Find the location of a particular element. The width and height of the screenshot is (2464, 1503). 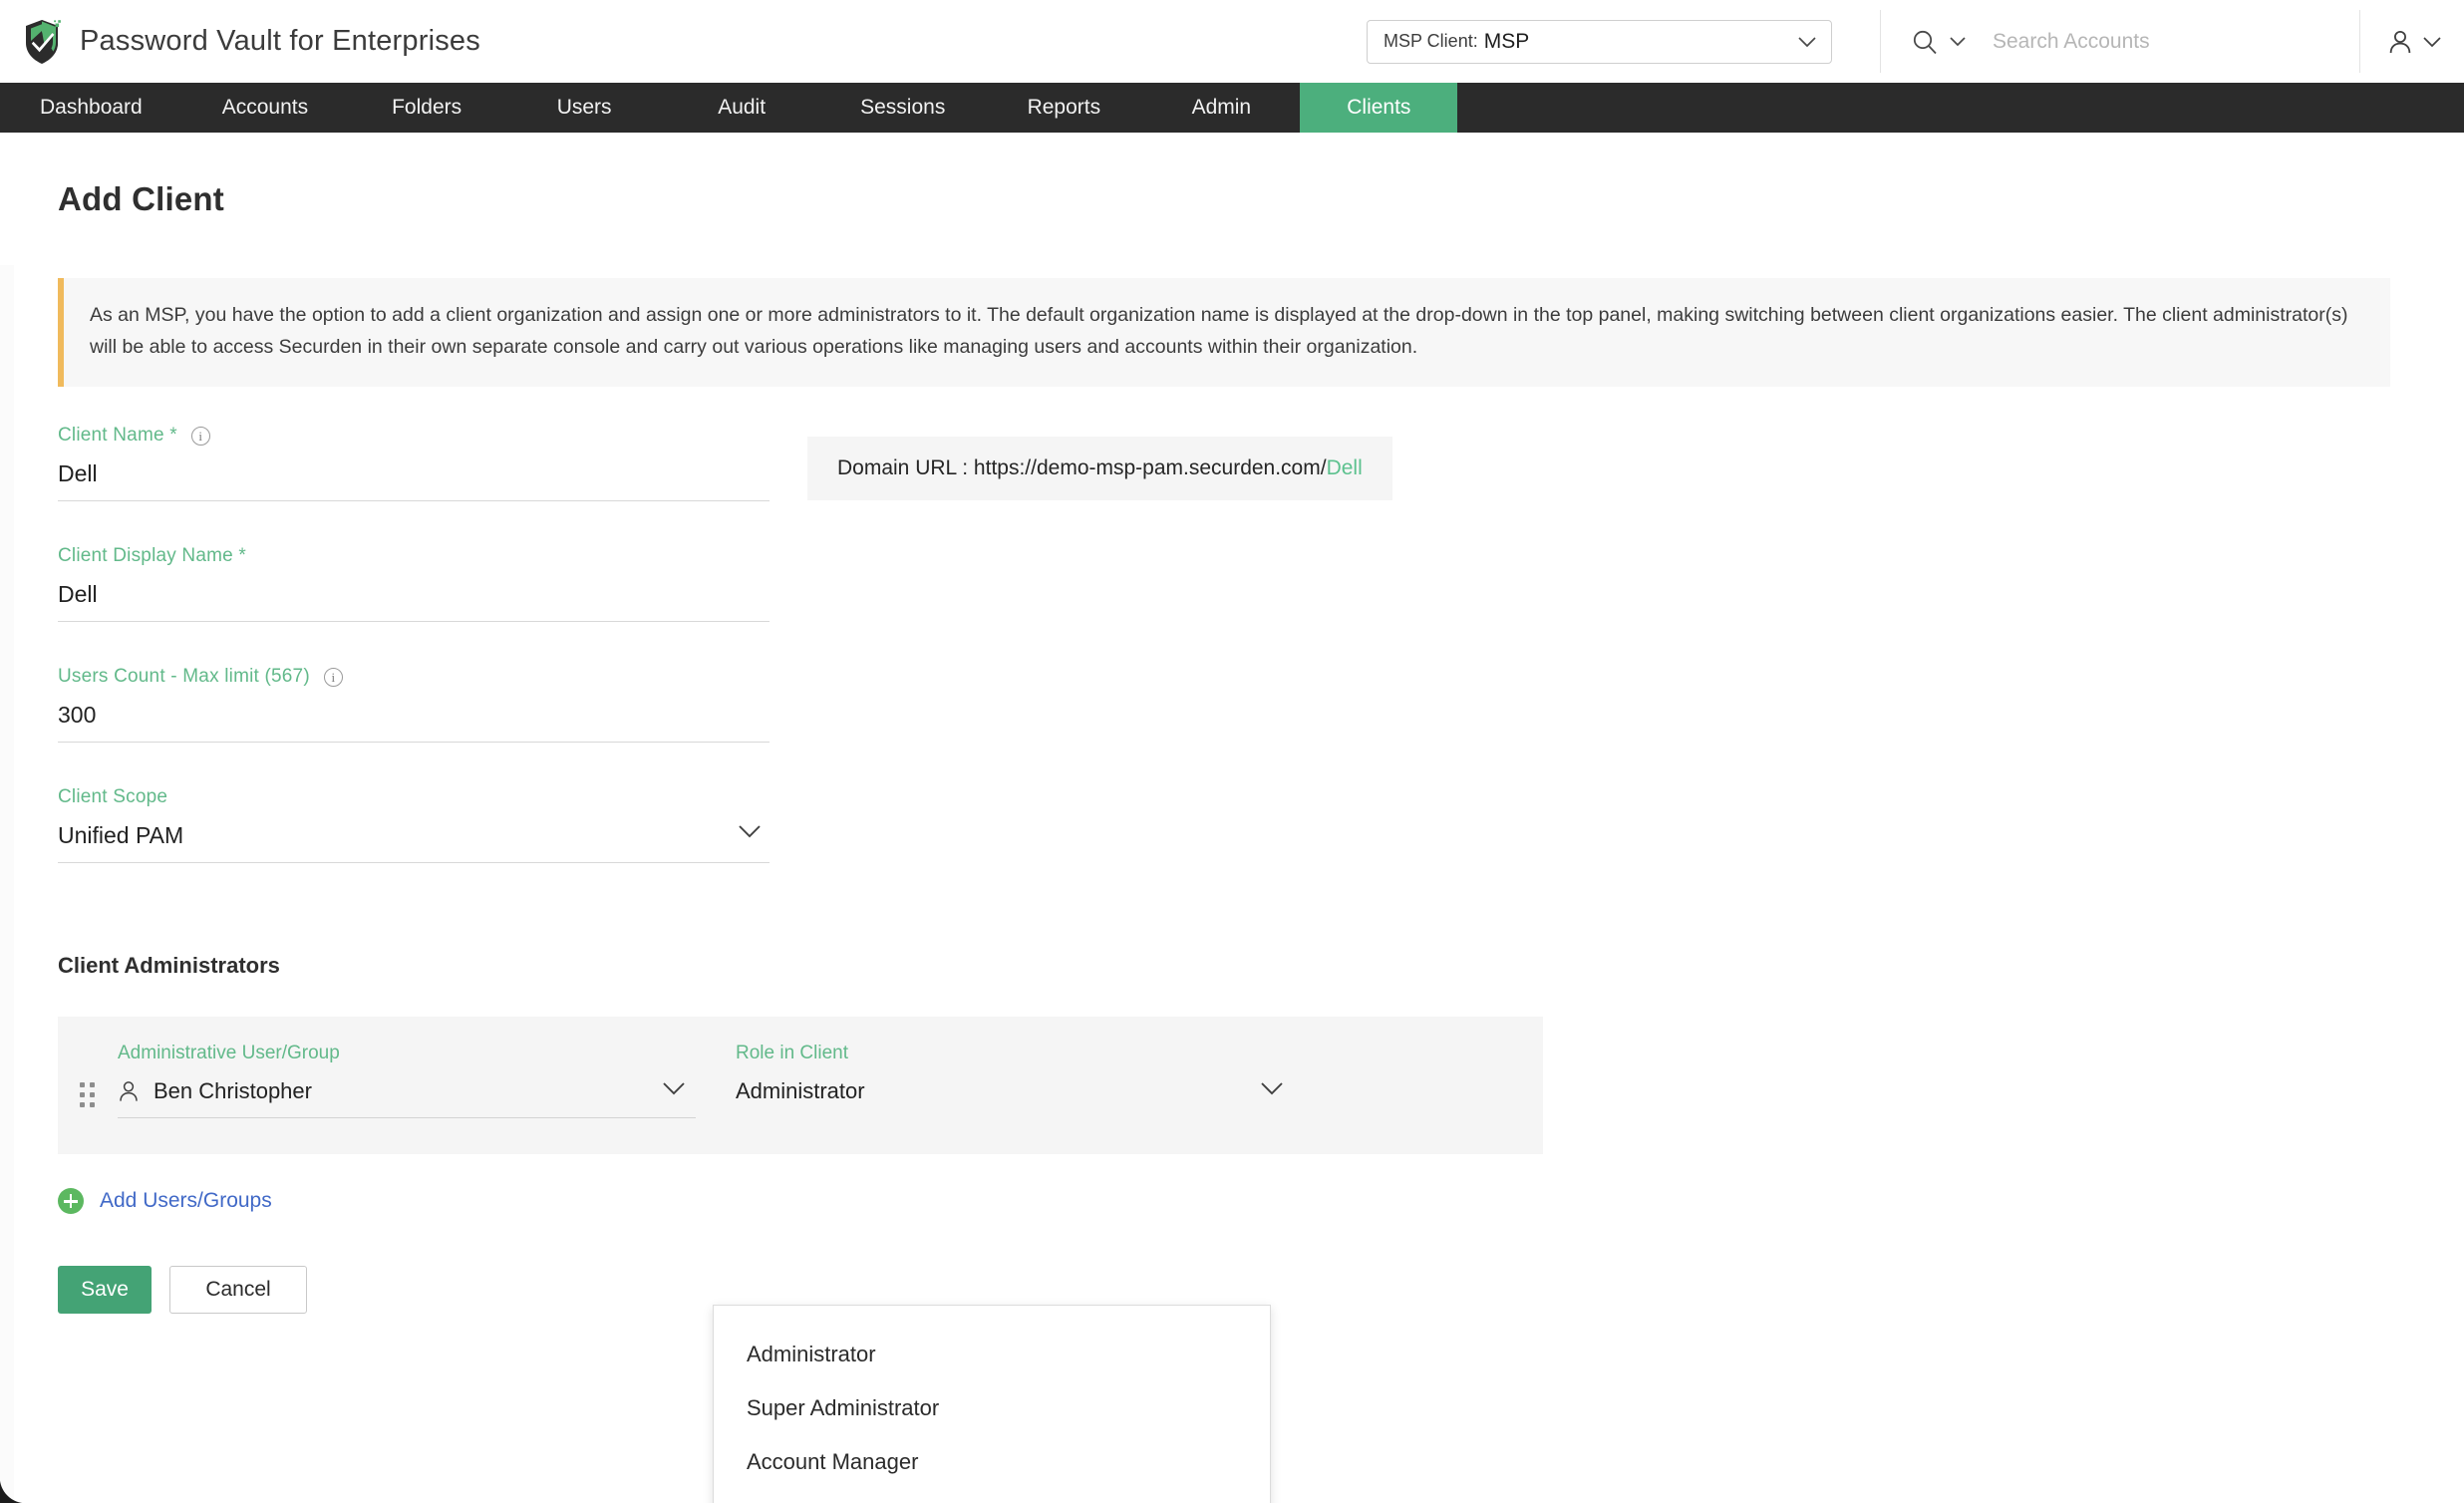

client-name-label: Client Name * is located at coordinates (118, 436).